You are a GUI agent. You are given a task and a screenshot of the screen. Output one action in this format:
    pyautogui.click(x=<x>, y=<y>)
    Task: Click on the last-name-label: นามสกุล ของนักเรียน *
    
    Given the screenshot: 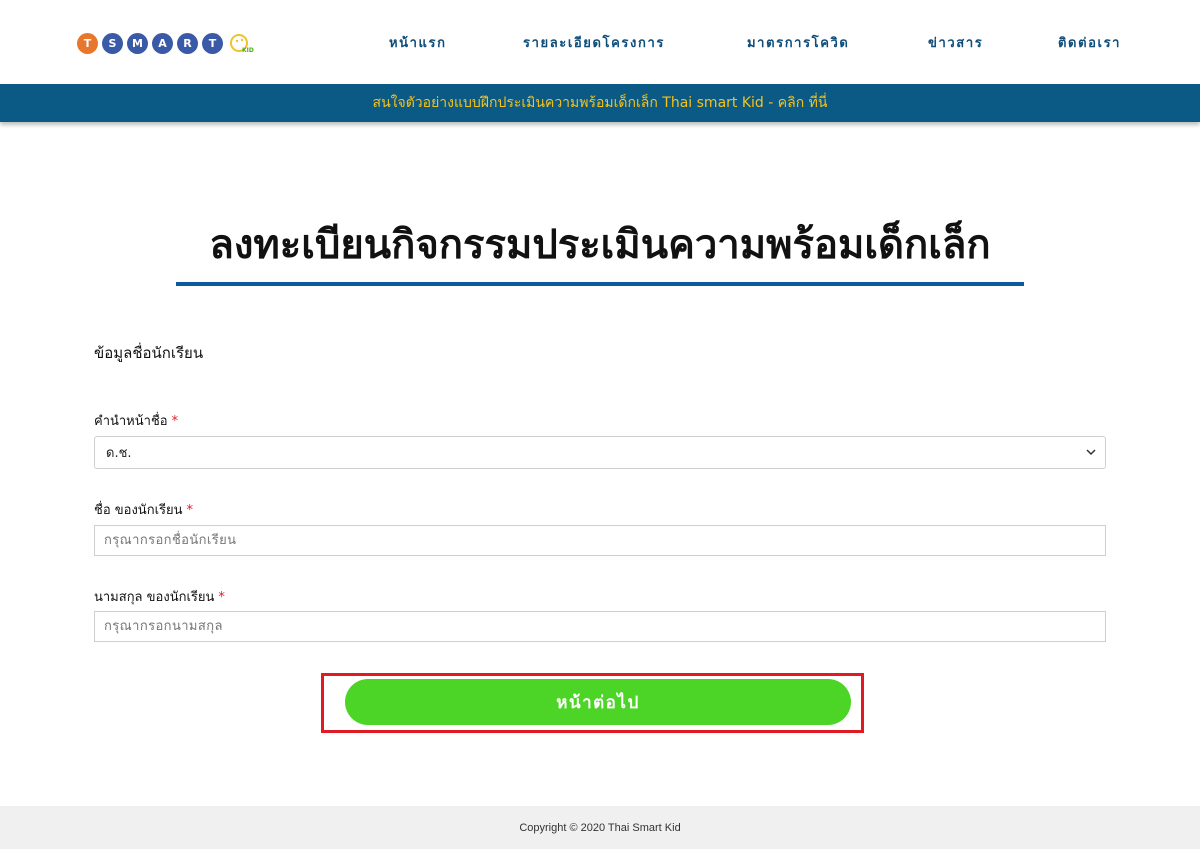 What is the action you would take?
    pyautogui.click(x=159, y=596)
    